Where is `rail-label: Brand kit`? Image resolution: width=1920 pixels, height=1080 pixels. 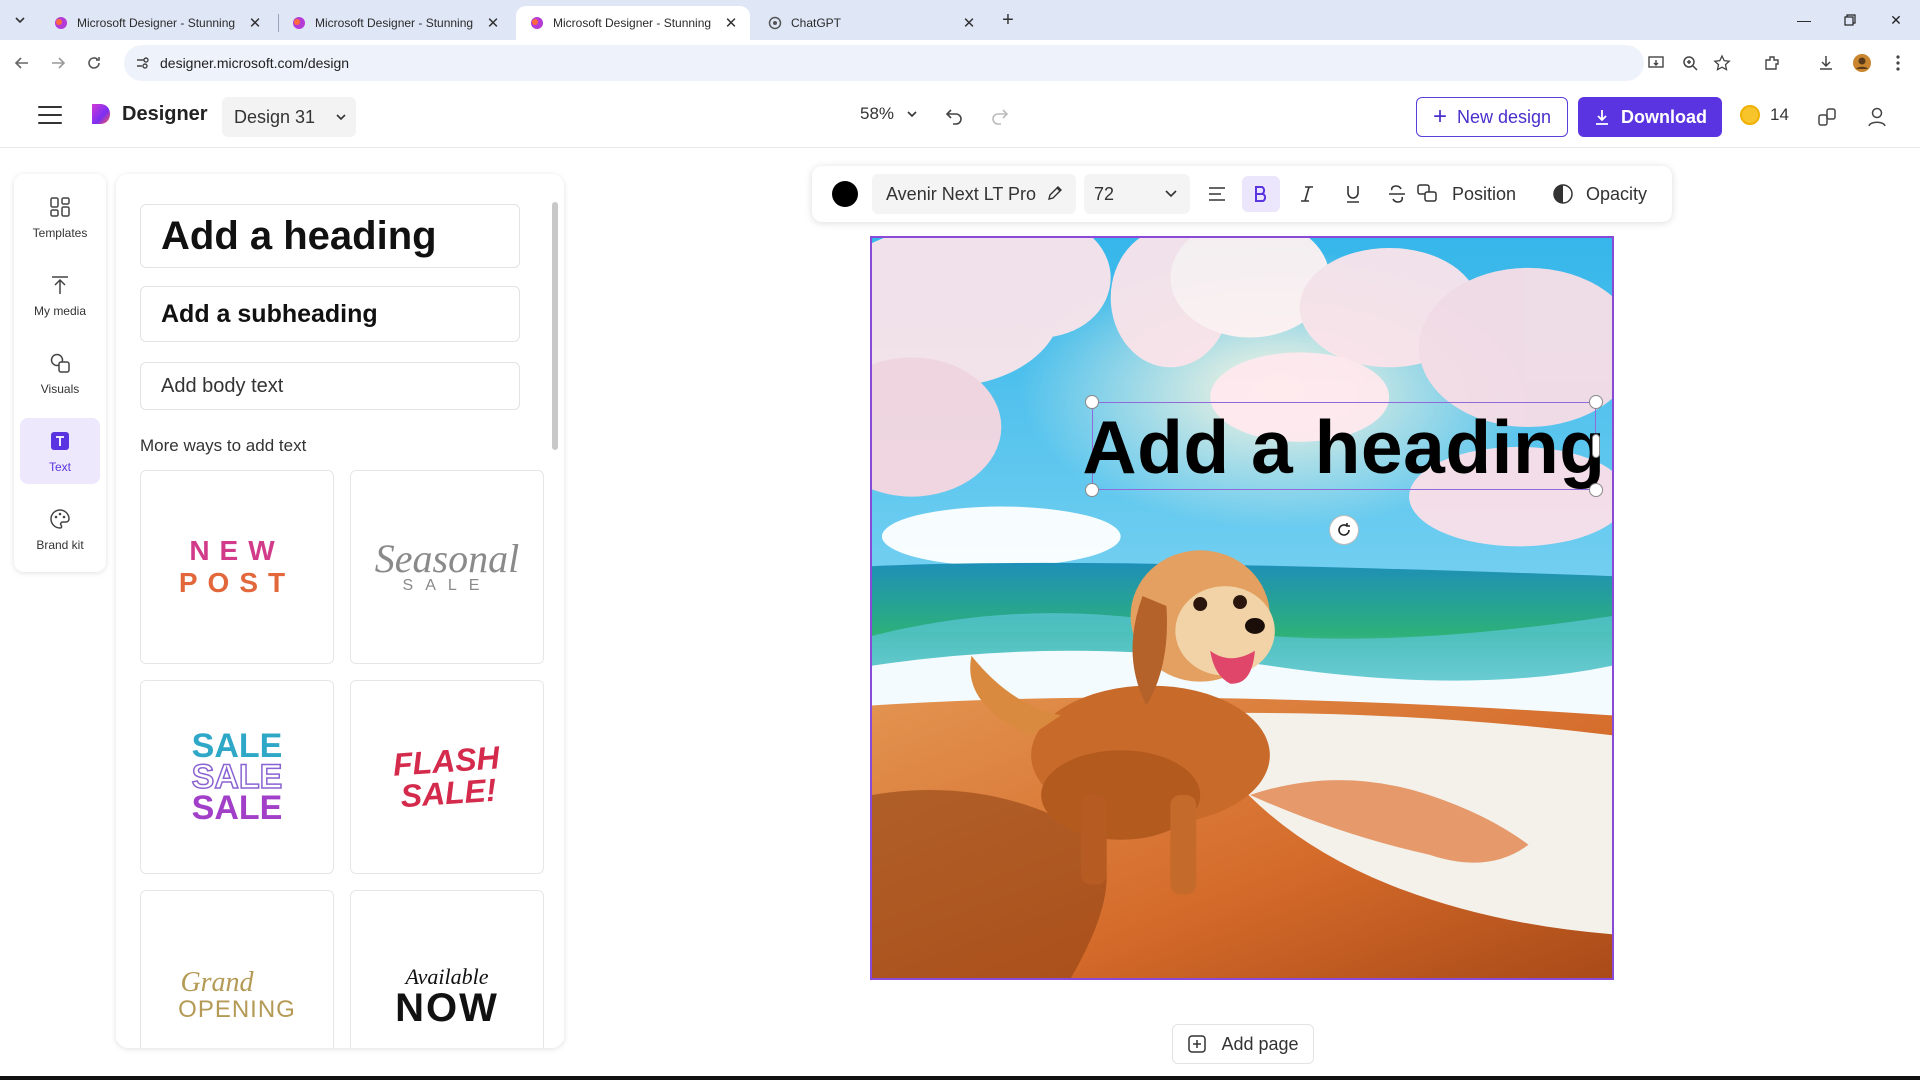
rail-label: Brand kit is located at coordinates (60, 545).